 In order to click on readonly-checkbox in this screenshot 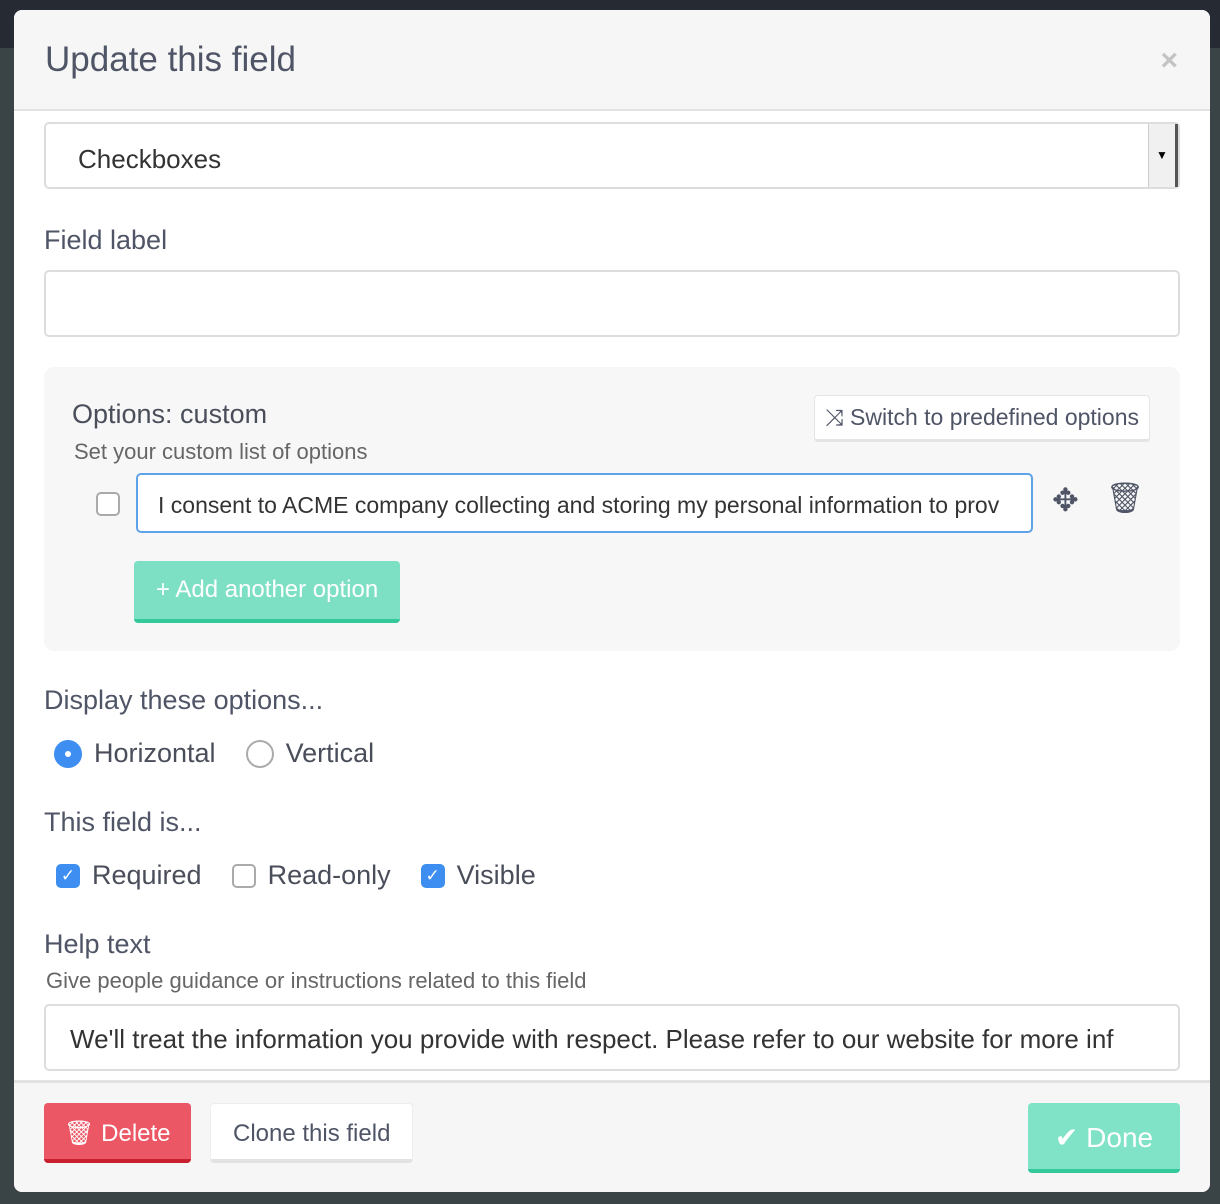, I will do `click(243, 875)`.